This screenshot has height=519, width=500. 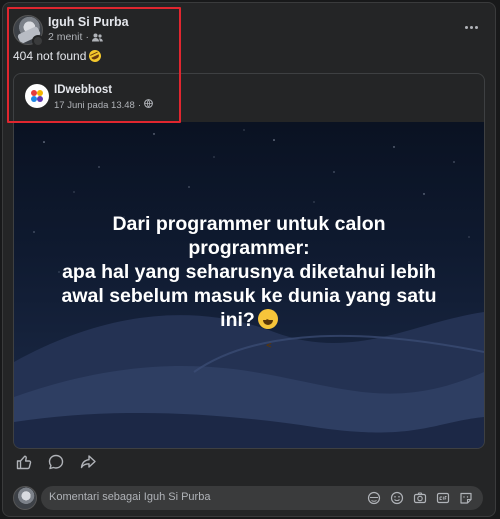 I want to click on post-text: 404 not found, so click(x=58, y=56).